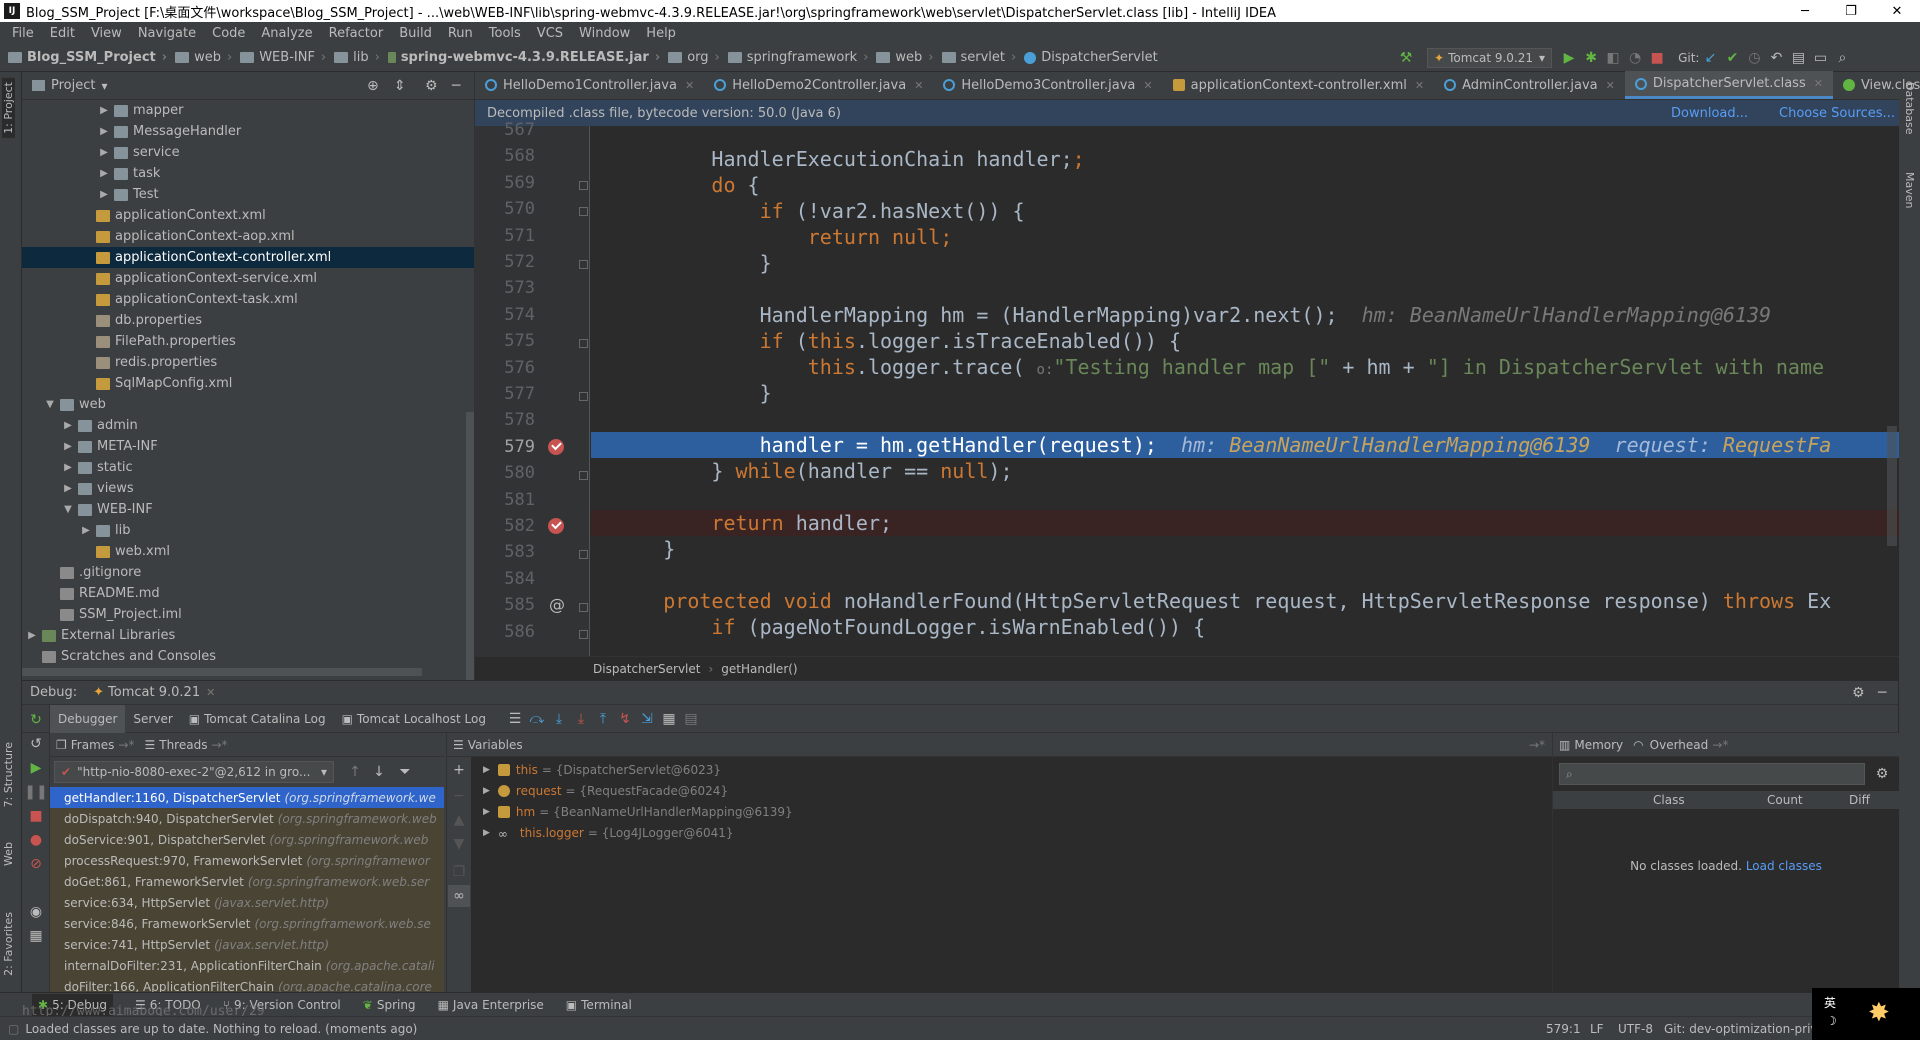 The width and height of the screenshot is (1920, 1040). I want to click on run-config-select: ✦ Tomcat 9.0.21 ▾, so click(1490, 58).